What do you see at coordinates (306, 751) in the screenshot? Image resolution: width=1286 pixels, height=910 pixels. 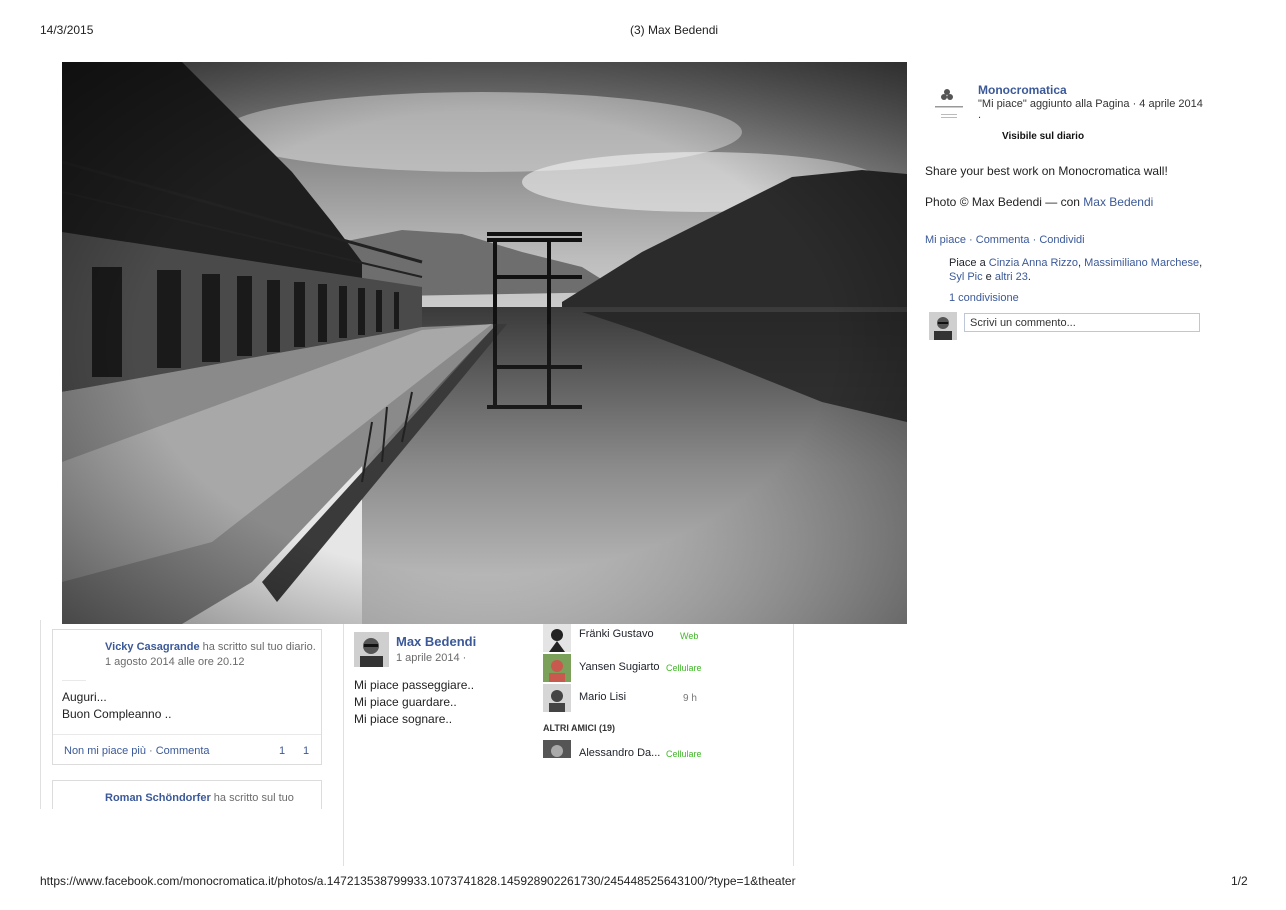 I see `comments-count: 1` at bounding box center [306, 751].